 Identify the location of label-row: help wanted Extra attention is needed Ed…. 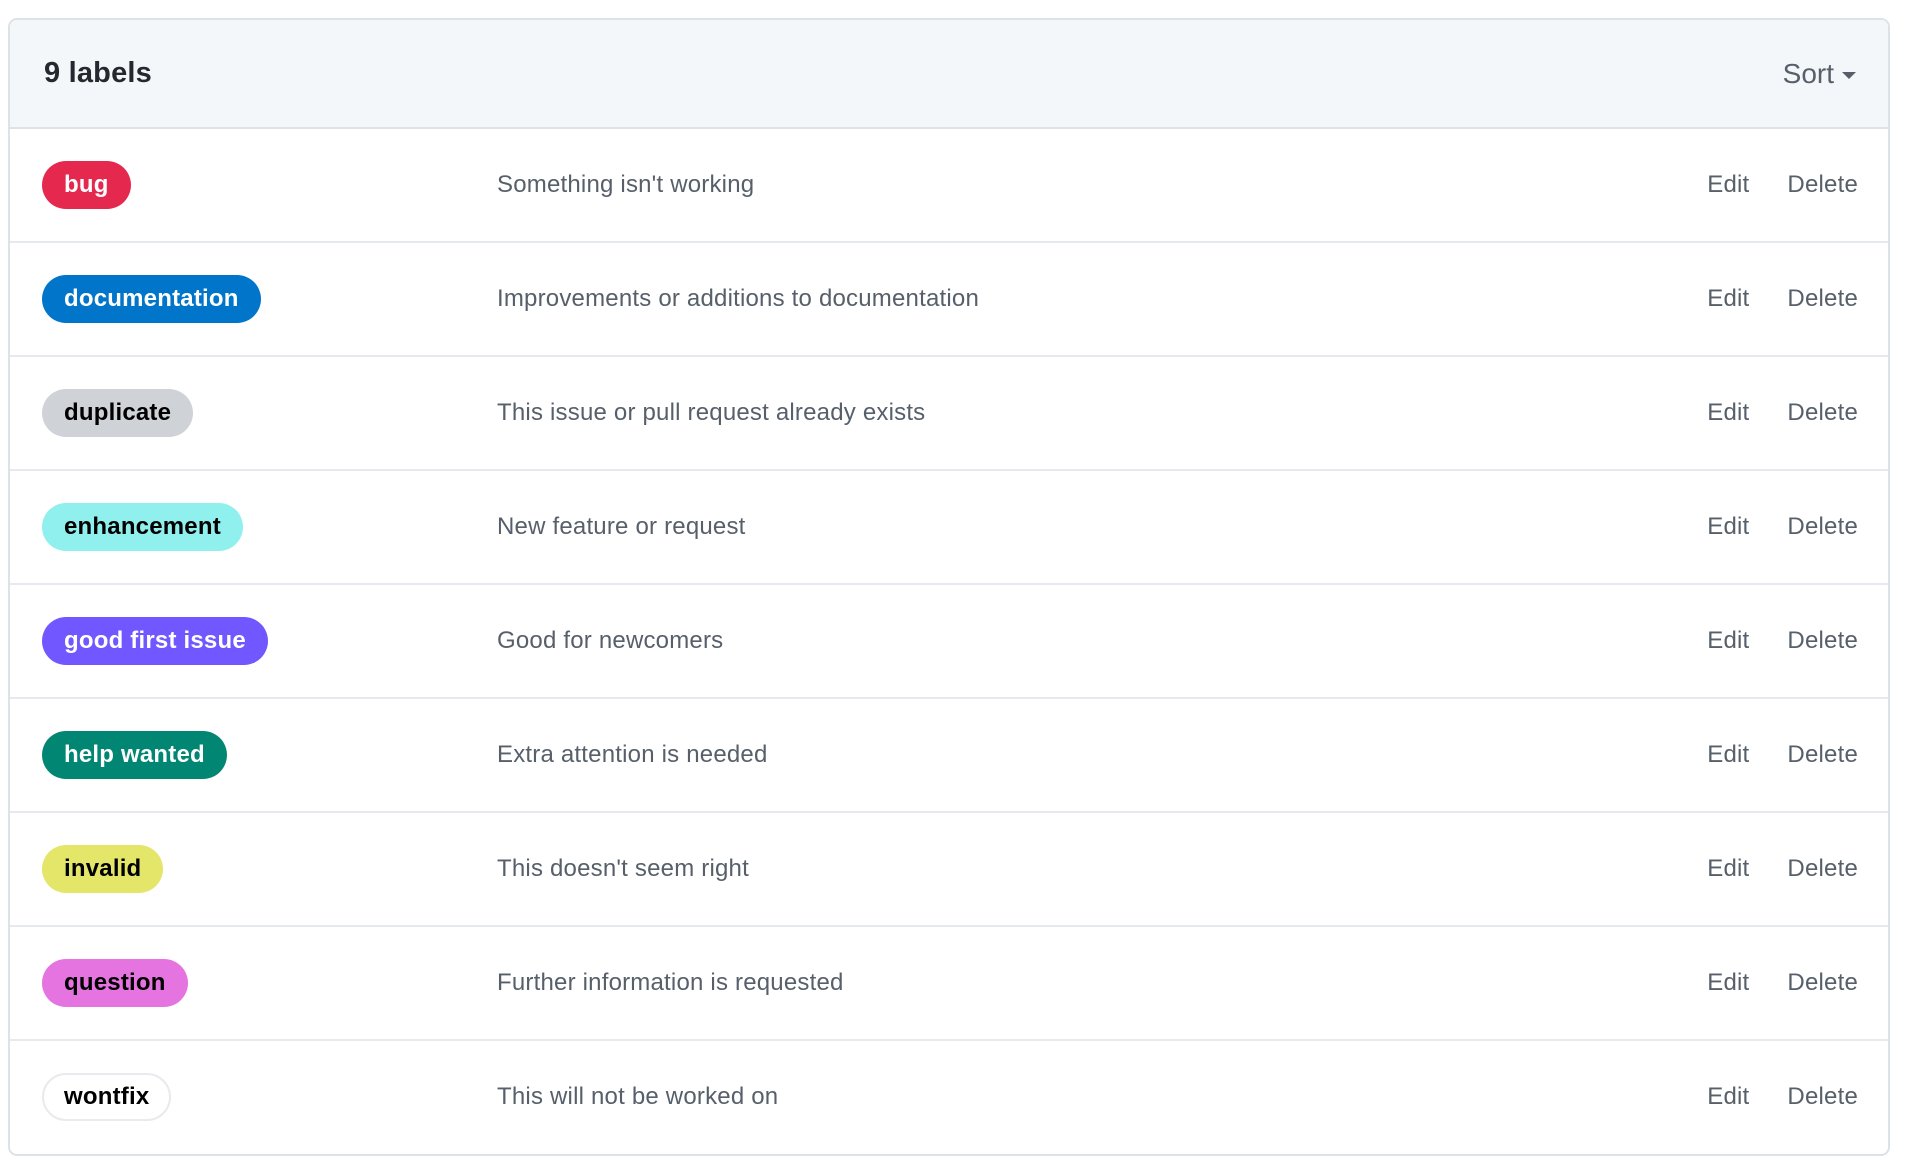
(949, 756).